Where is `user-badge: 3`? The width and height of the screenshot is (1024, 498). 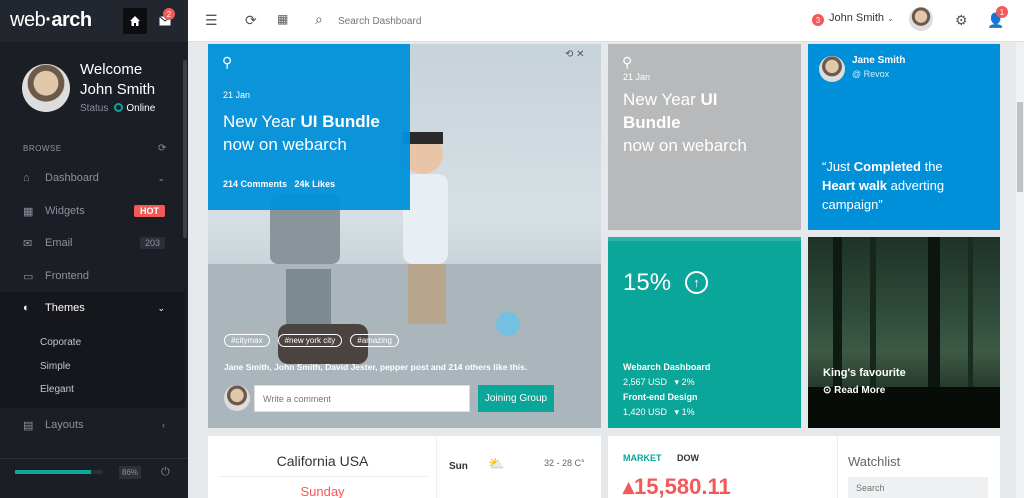
user-badge: 3 is located at coordinates (818, 20).